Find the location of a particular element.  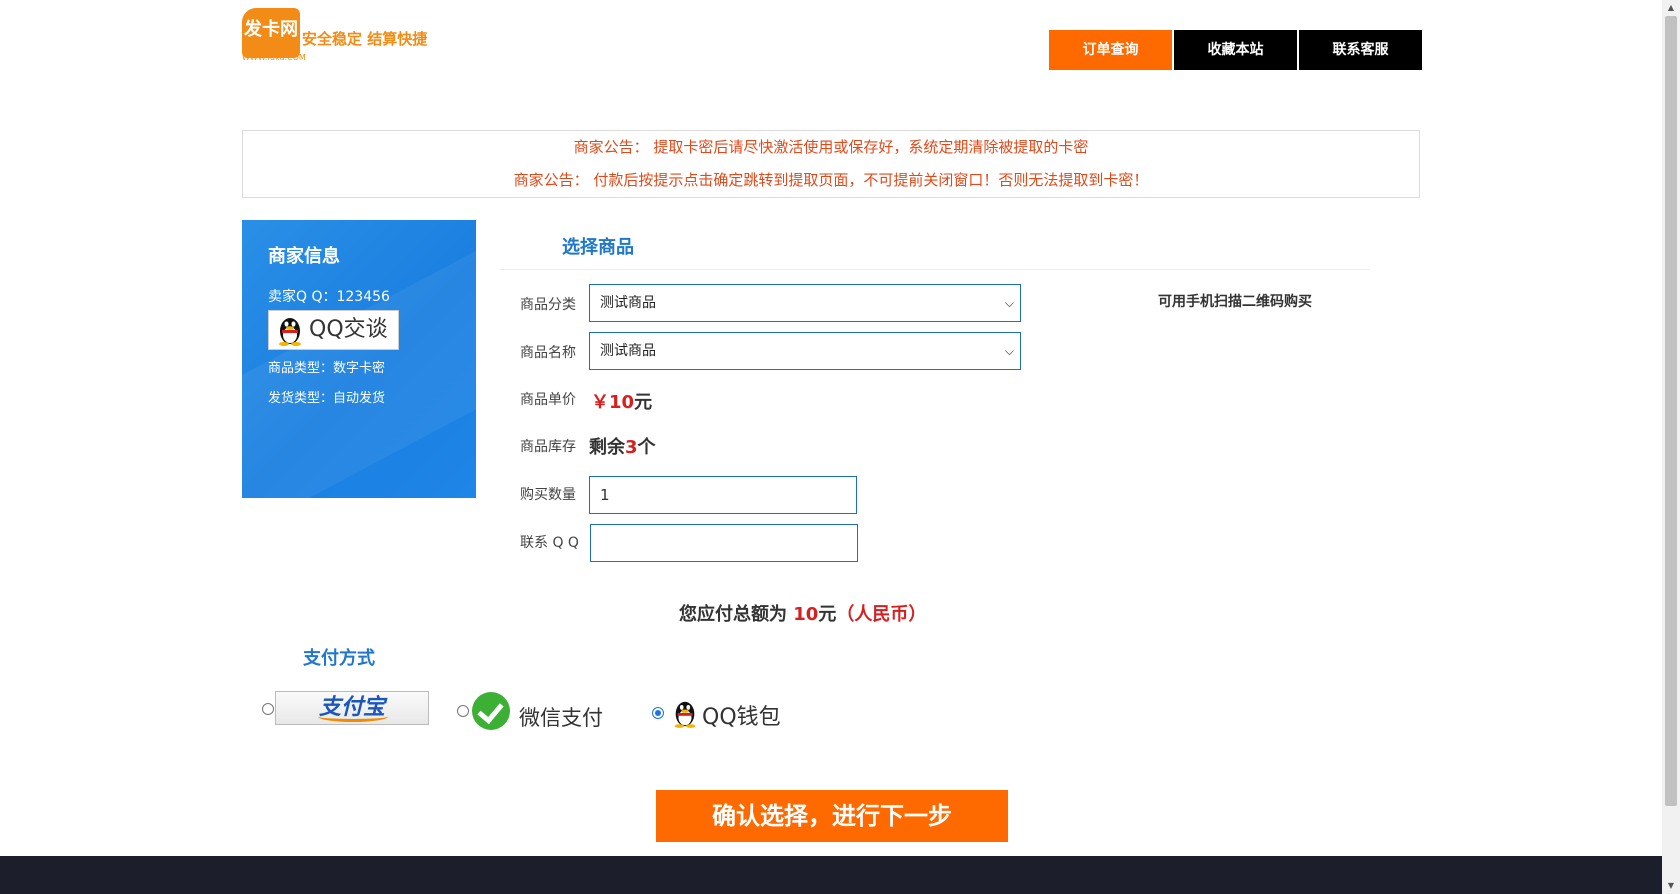

total-unit: 元 is located at coordinates (827, 614).